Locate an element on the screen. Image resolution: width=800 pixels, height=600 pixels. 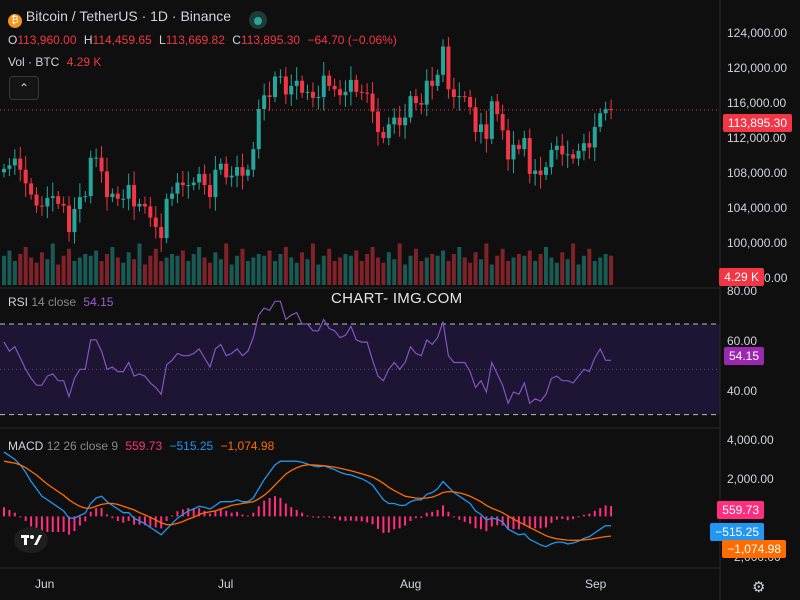
chevron-up-icon: ⌃ is located at coordinates (24, 88).